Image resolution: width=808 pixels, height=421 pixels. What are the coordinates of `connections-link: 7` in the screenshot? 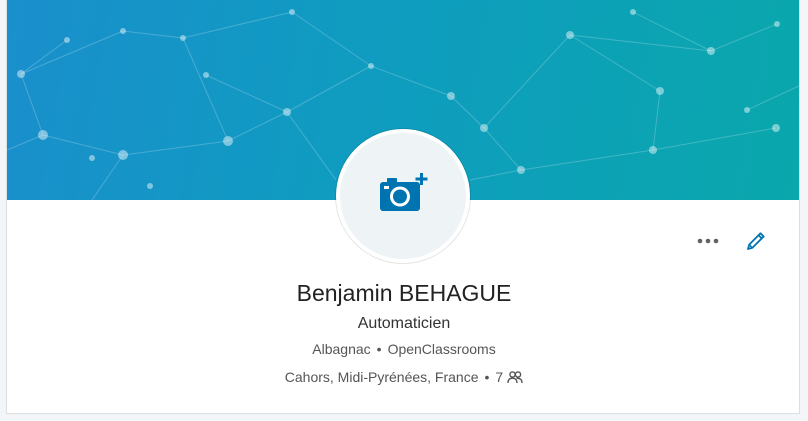 It's located at (509, 377).